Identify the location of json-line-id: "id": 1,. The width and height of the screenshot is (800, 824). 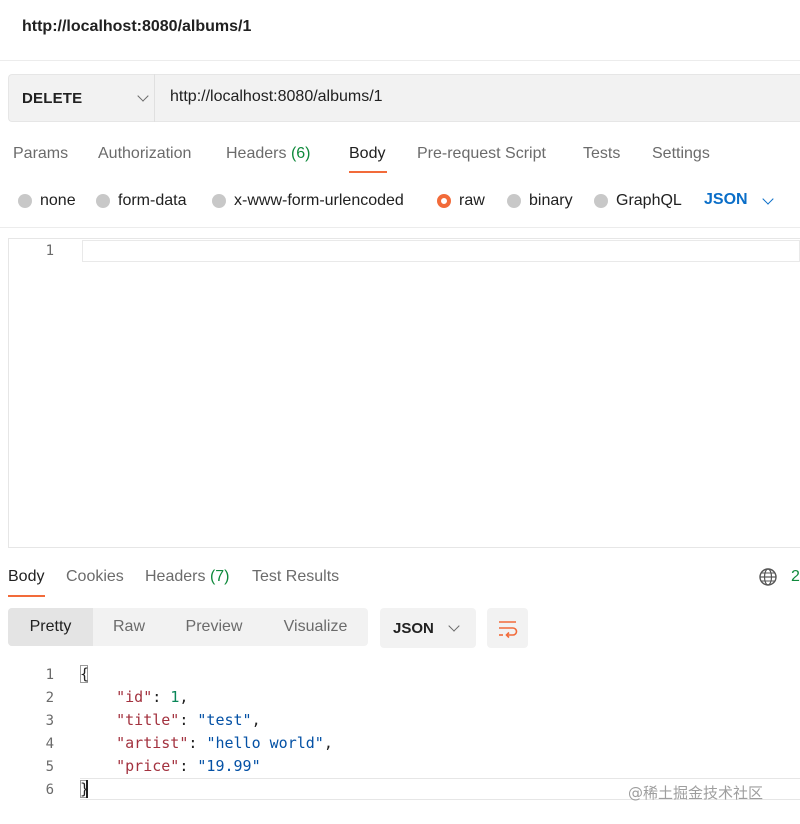
(134, 697).